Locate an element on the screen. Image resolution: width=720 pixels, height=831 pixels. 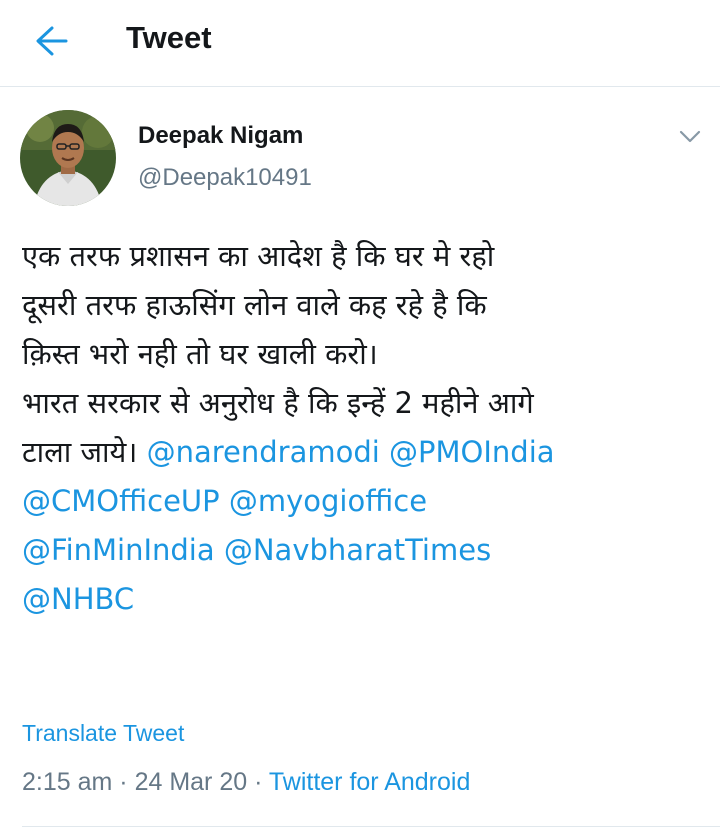
more-options-button is located at coordinates (690, 136).